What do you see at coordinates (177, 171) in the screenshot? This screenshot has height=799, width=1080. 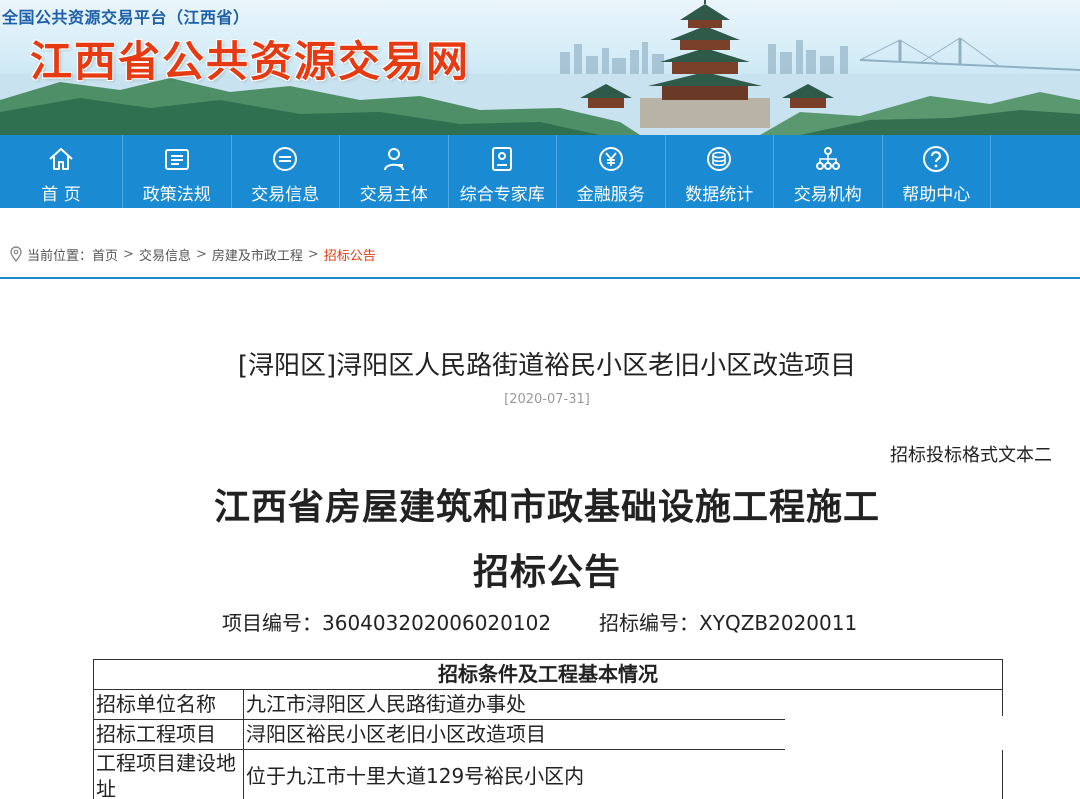 I see `nav-item-policy: 政策法规` at bounding box center [177, 171].